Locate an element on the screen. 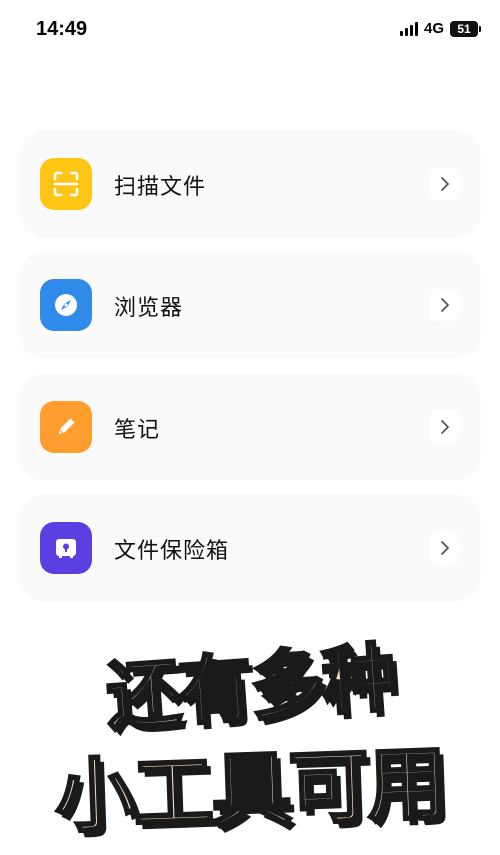 The width and height of the screenshot is (500, 855). status-bar: 14:49 4G 51 is located at coordinates (250, 30).